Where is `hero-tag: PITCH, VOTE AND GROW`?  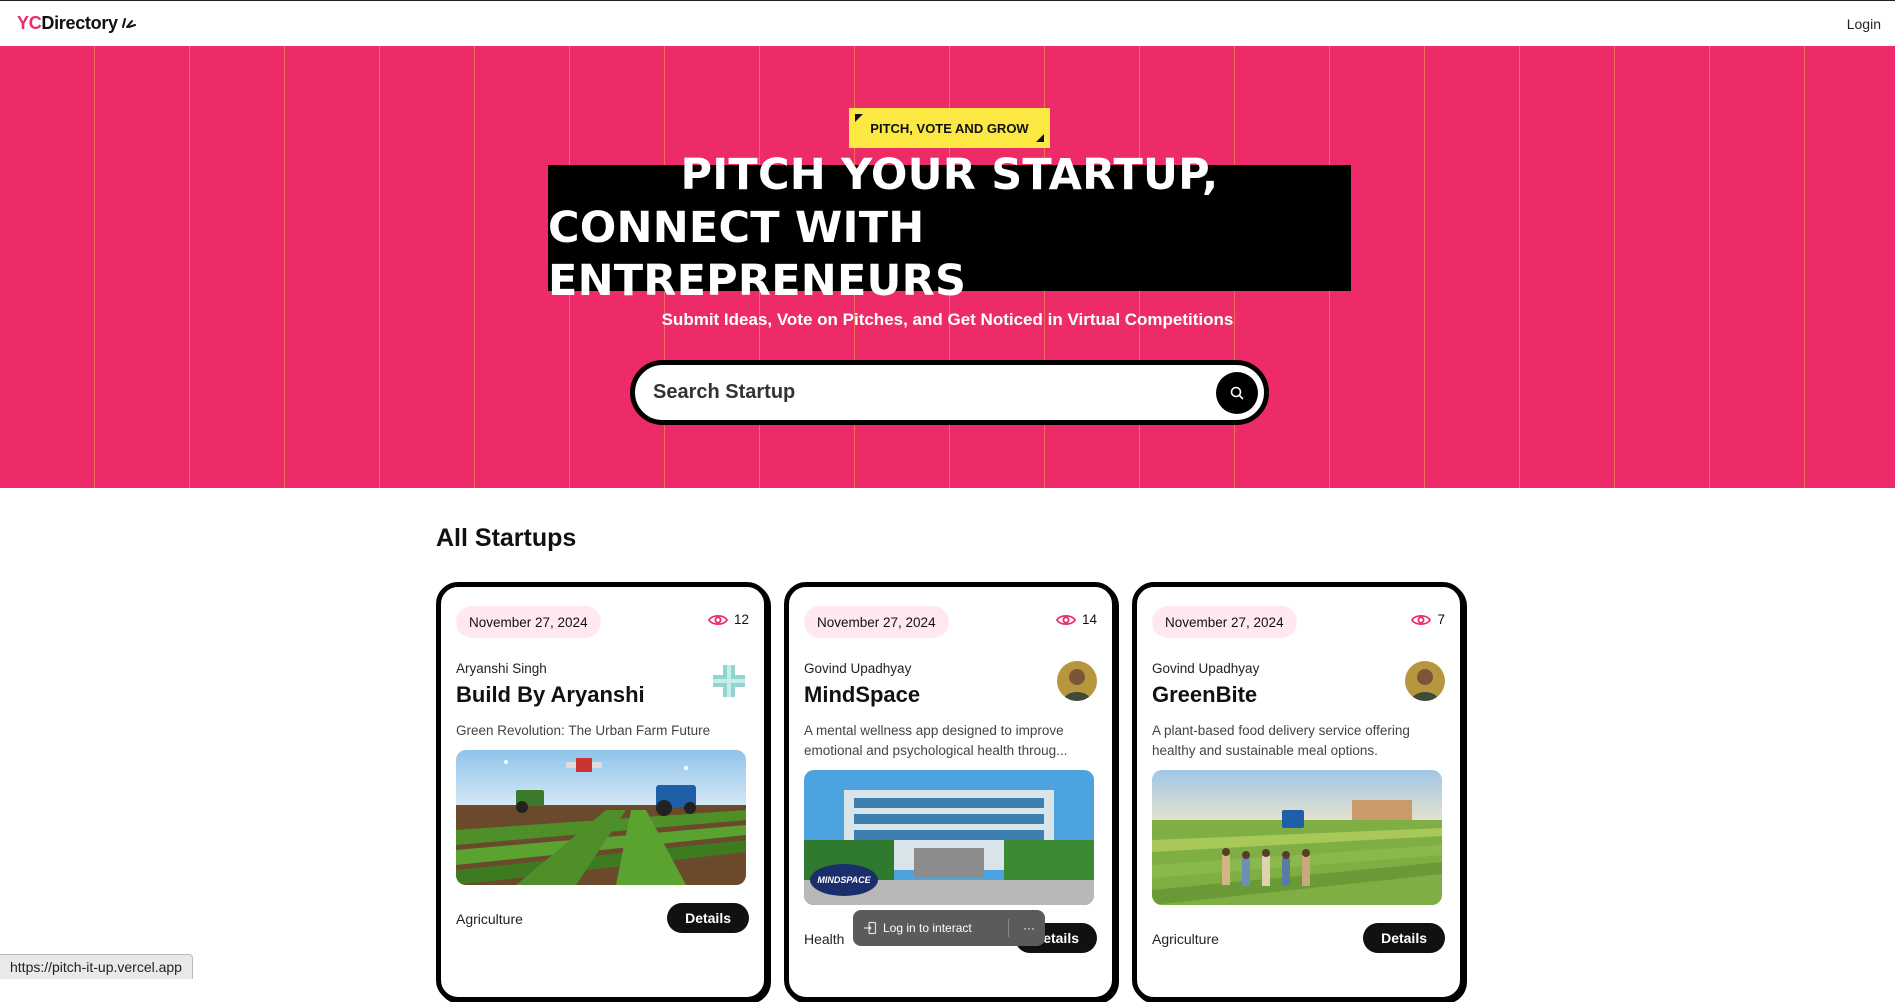 hero-tag: PITCH, VOTE AND GROW is located at coordinates (949, 128).